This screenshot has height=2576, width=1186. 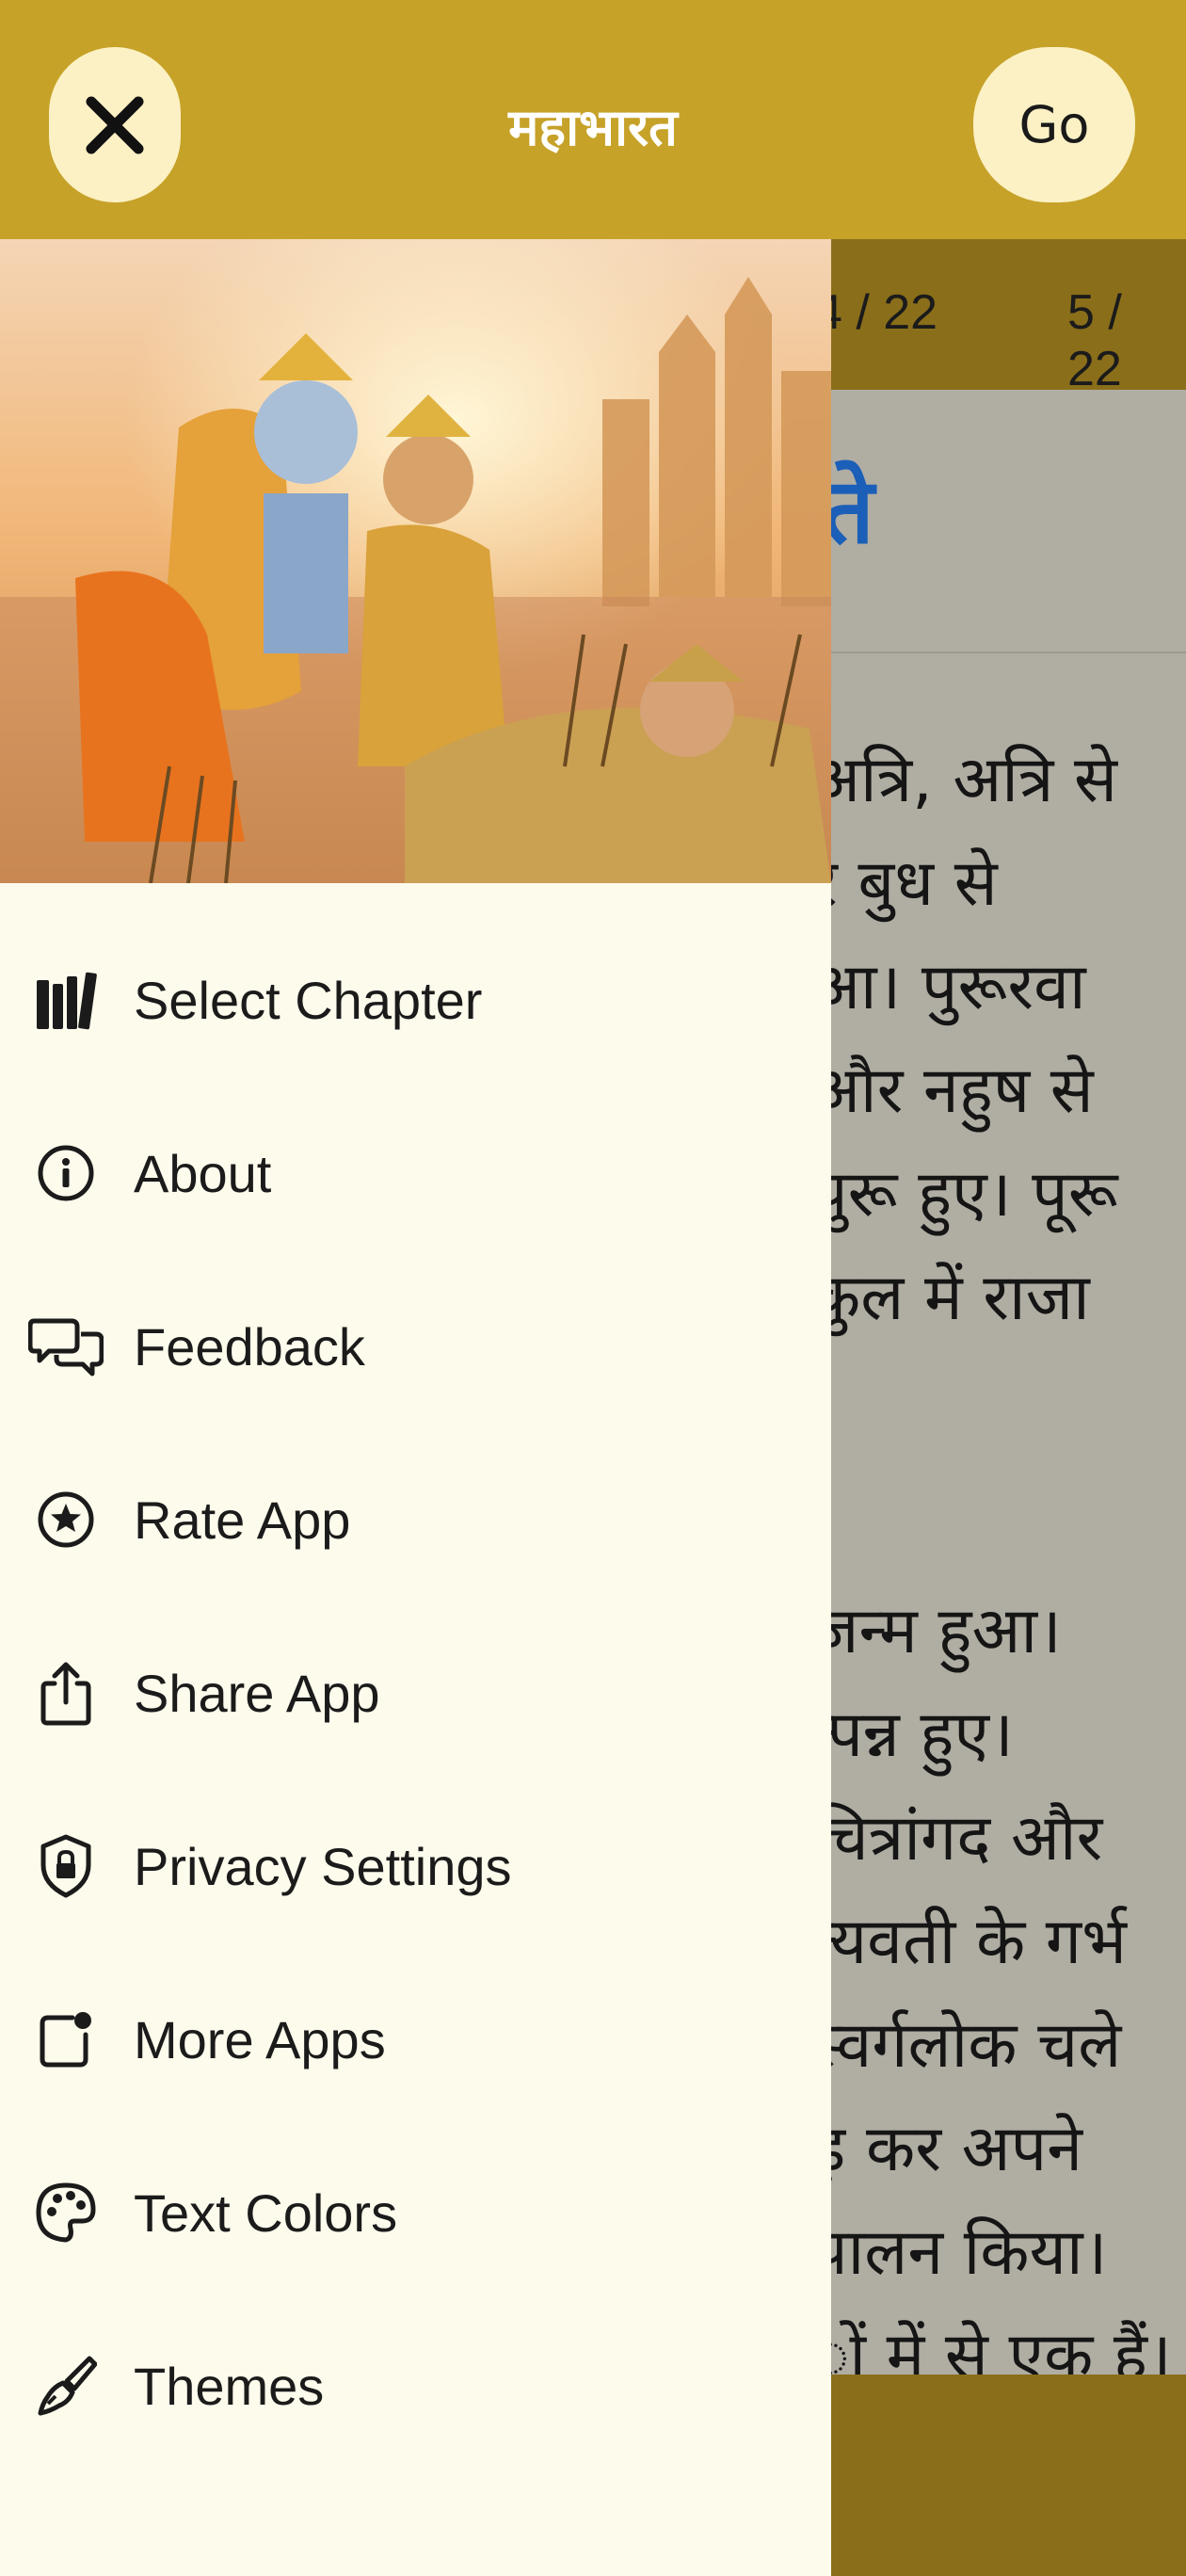 What do you see at coordinates (65, 2385) in the screenshot?
I see `paintbrush-icon` at bounding box center [65, 2385].